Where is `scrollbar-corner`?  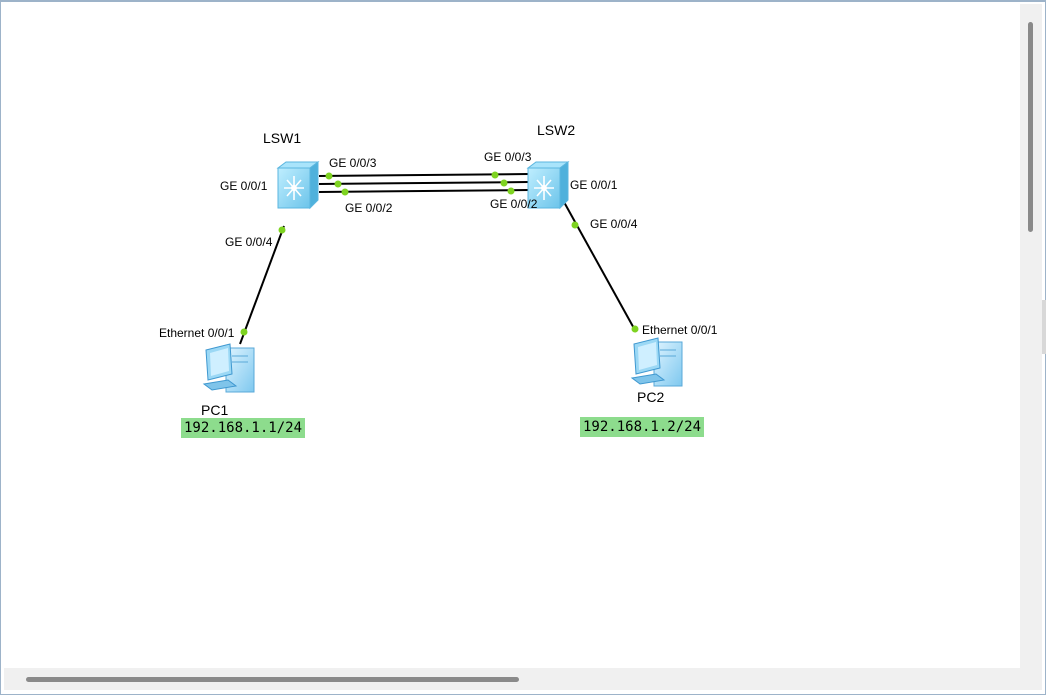
scrollbar-corner is located at coordinates (1031, 679).